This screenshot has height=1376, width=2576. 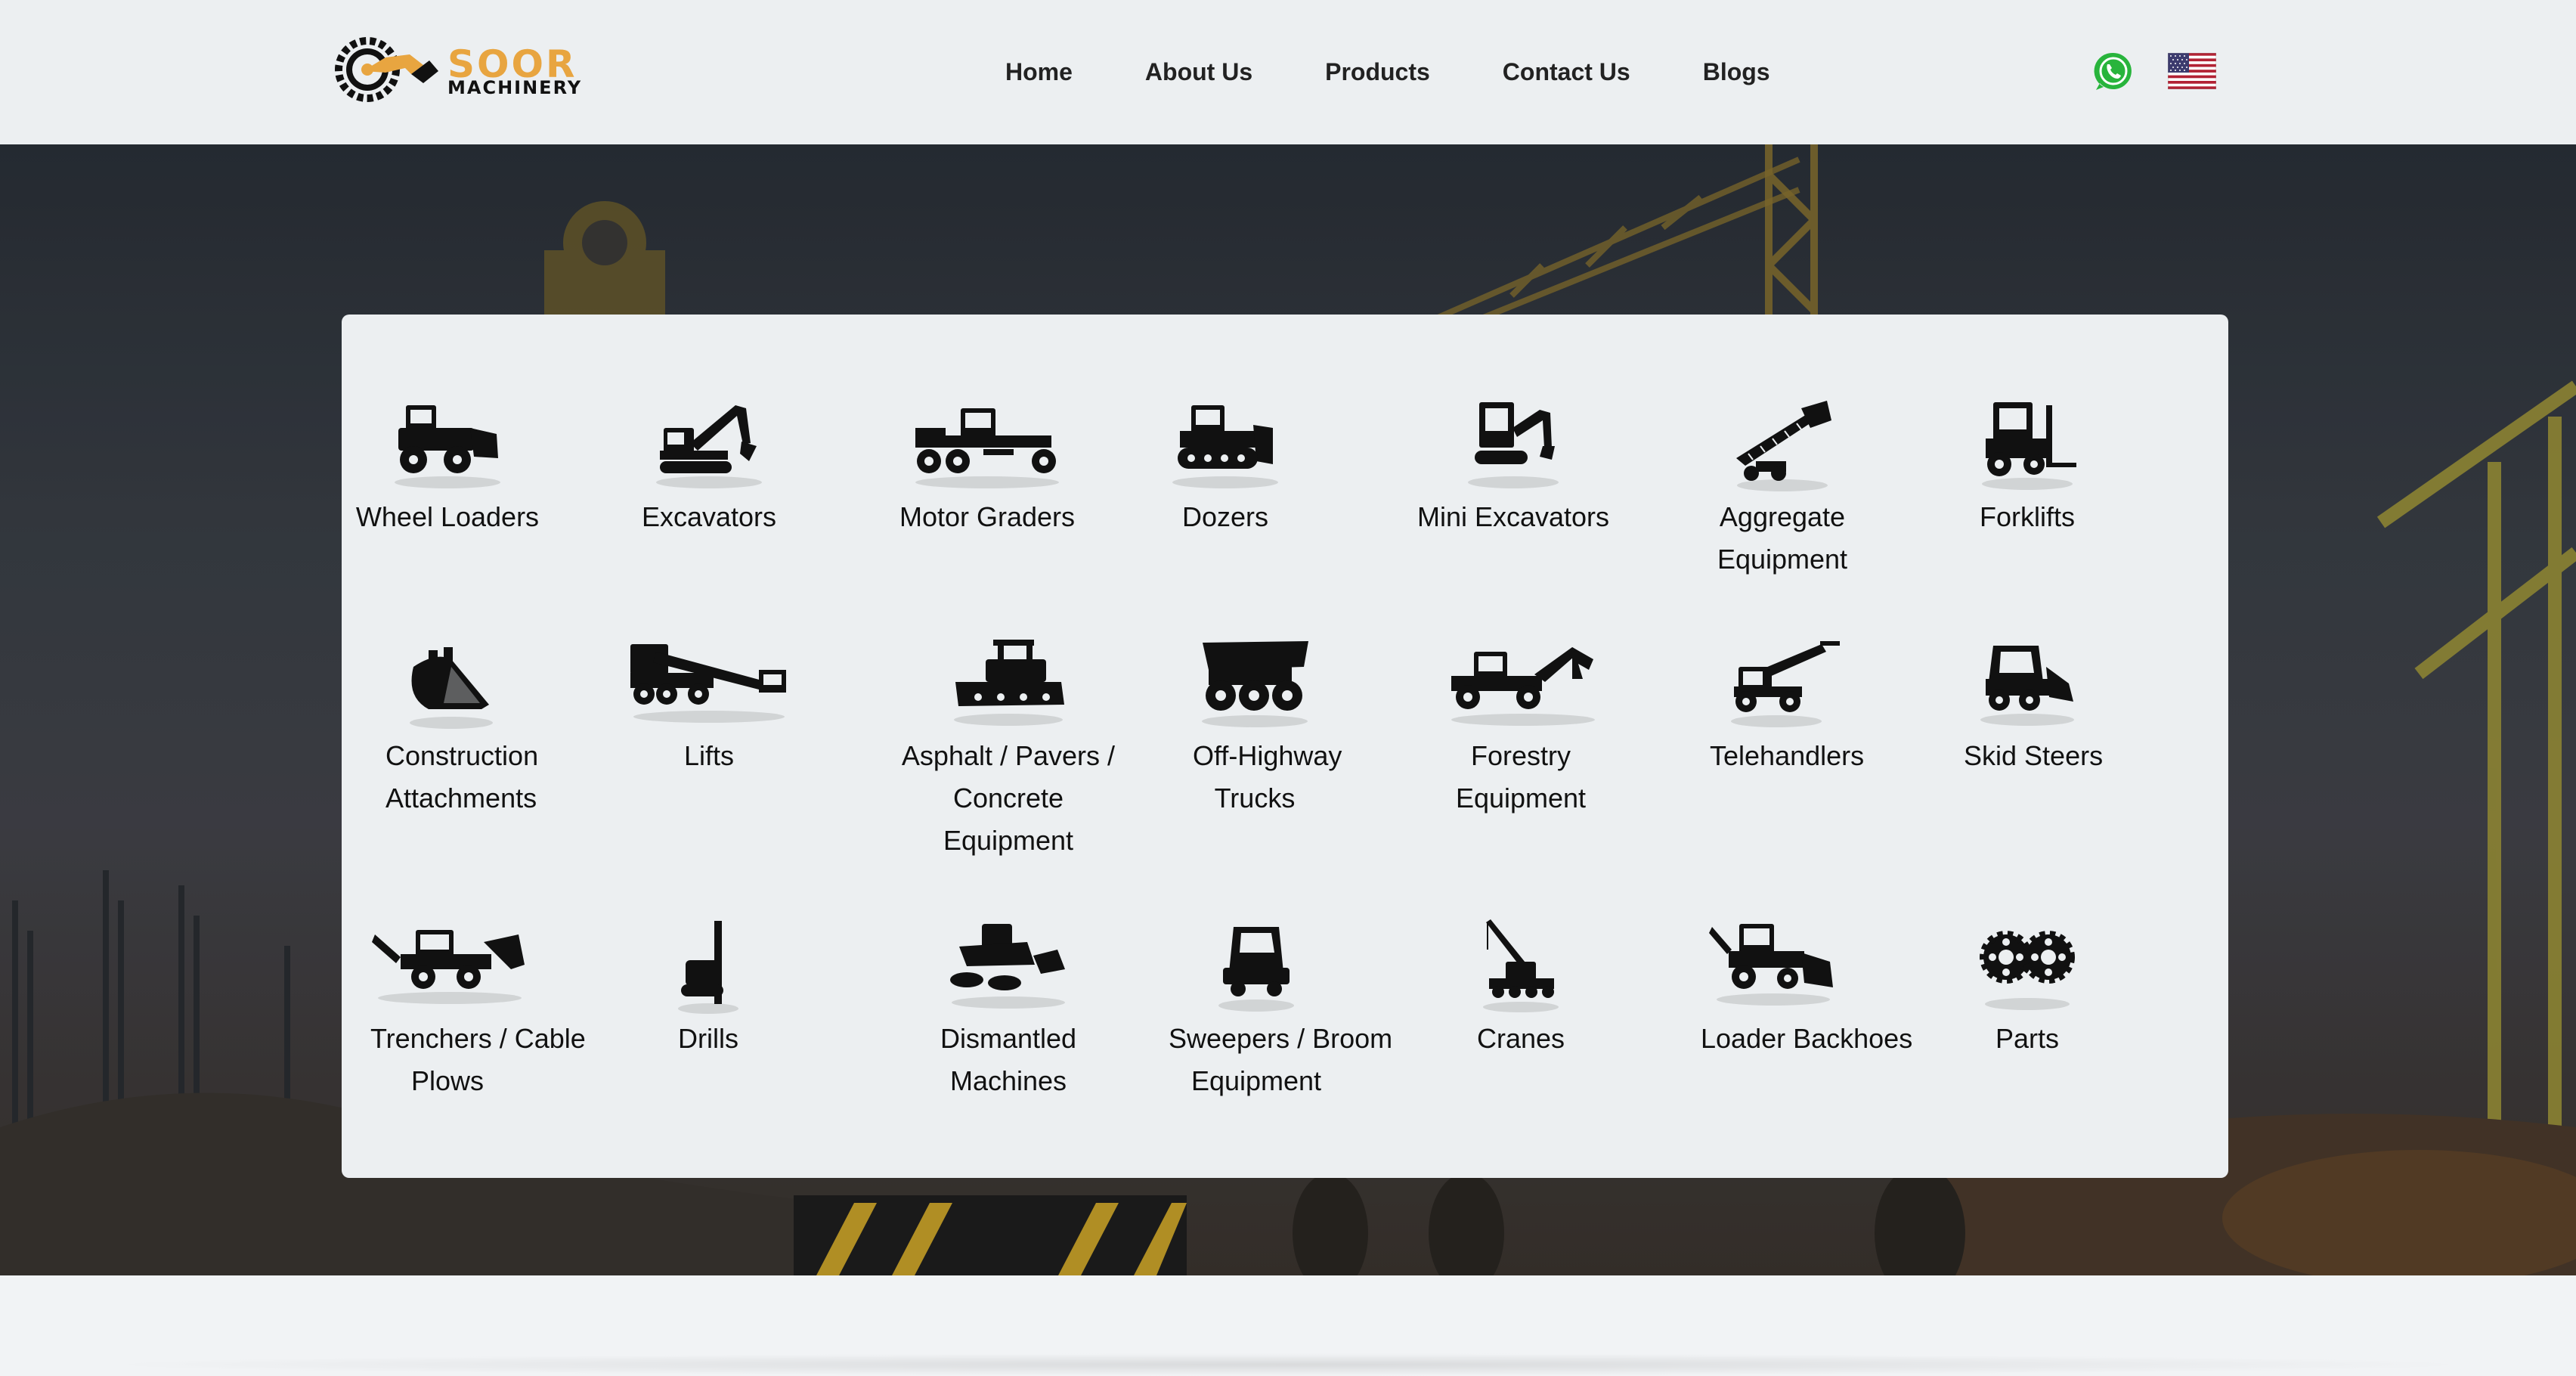 I want to click on category-construction-attachments: Construction Attachments, so click(x=462, y=728).